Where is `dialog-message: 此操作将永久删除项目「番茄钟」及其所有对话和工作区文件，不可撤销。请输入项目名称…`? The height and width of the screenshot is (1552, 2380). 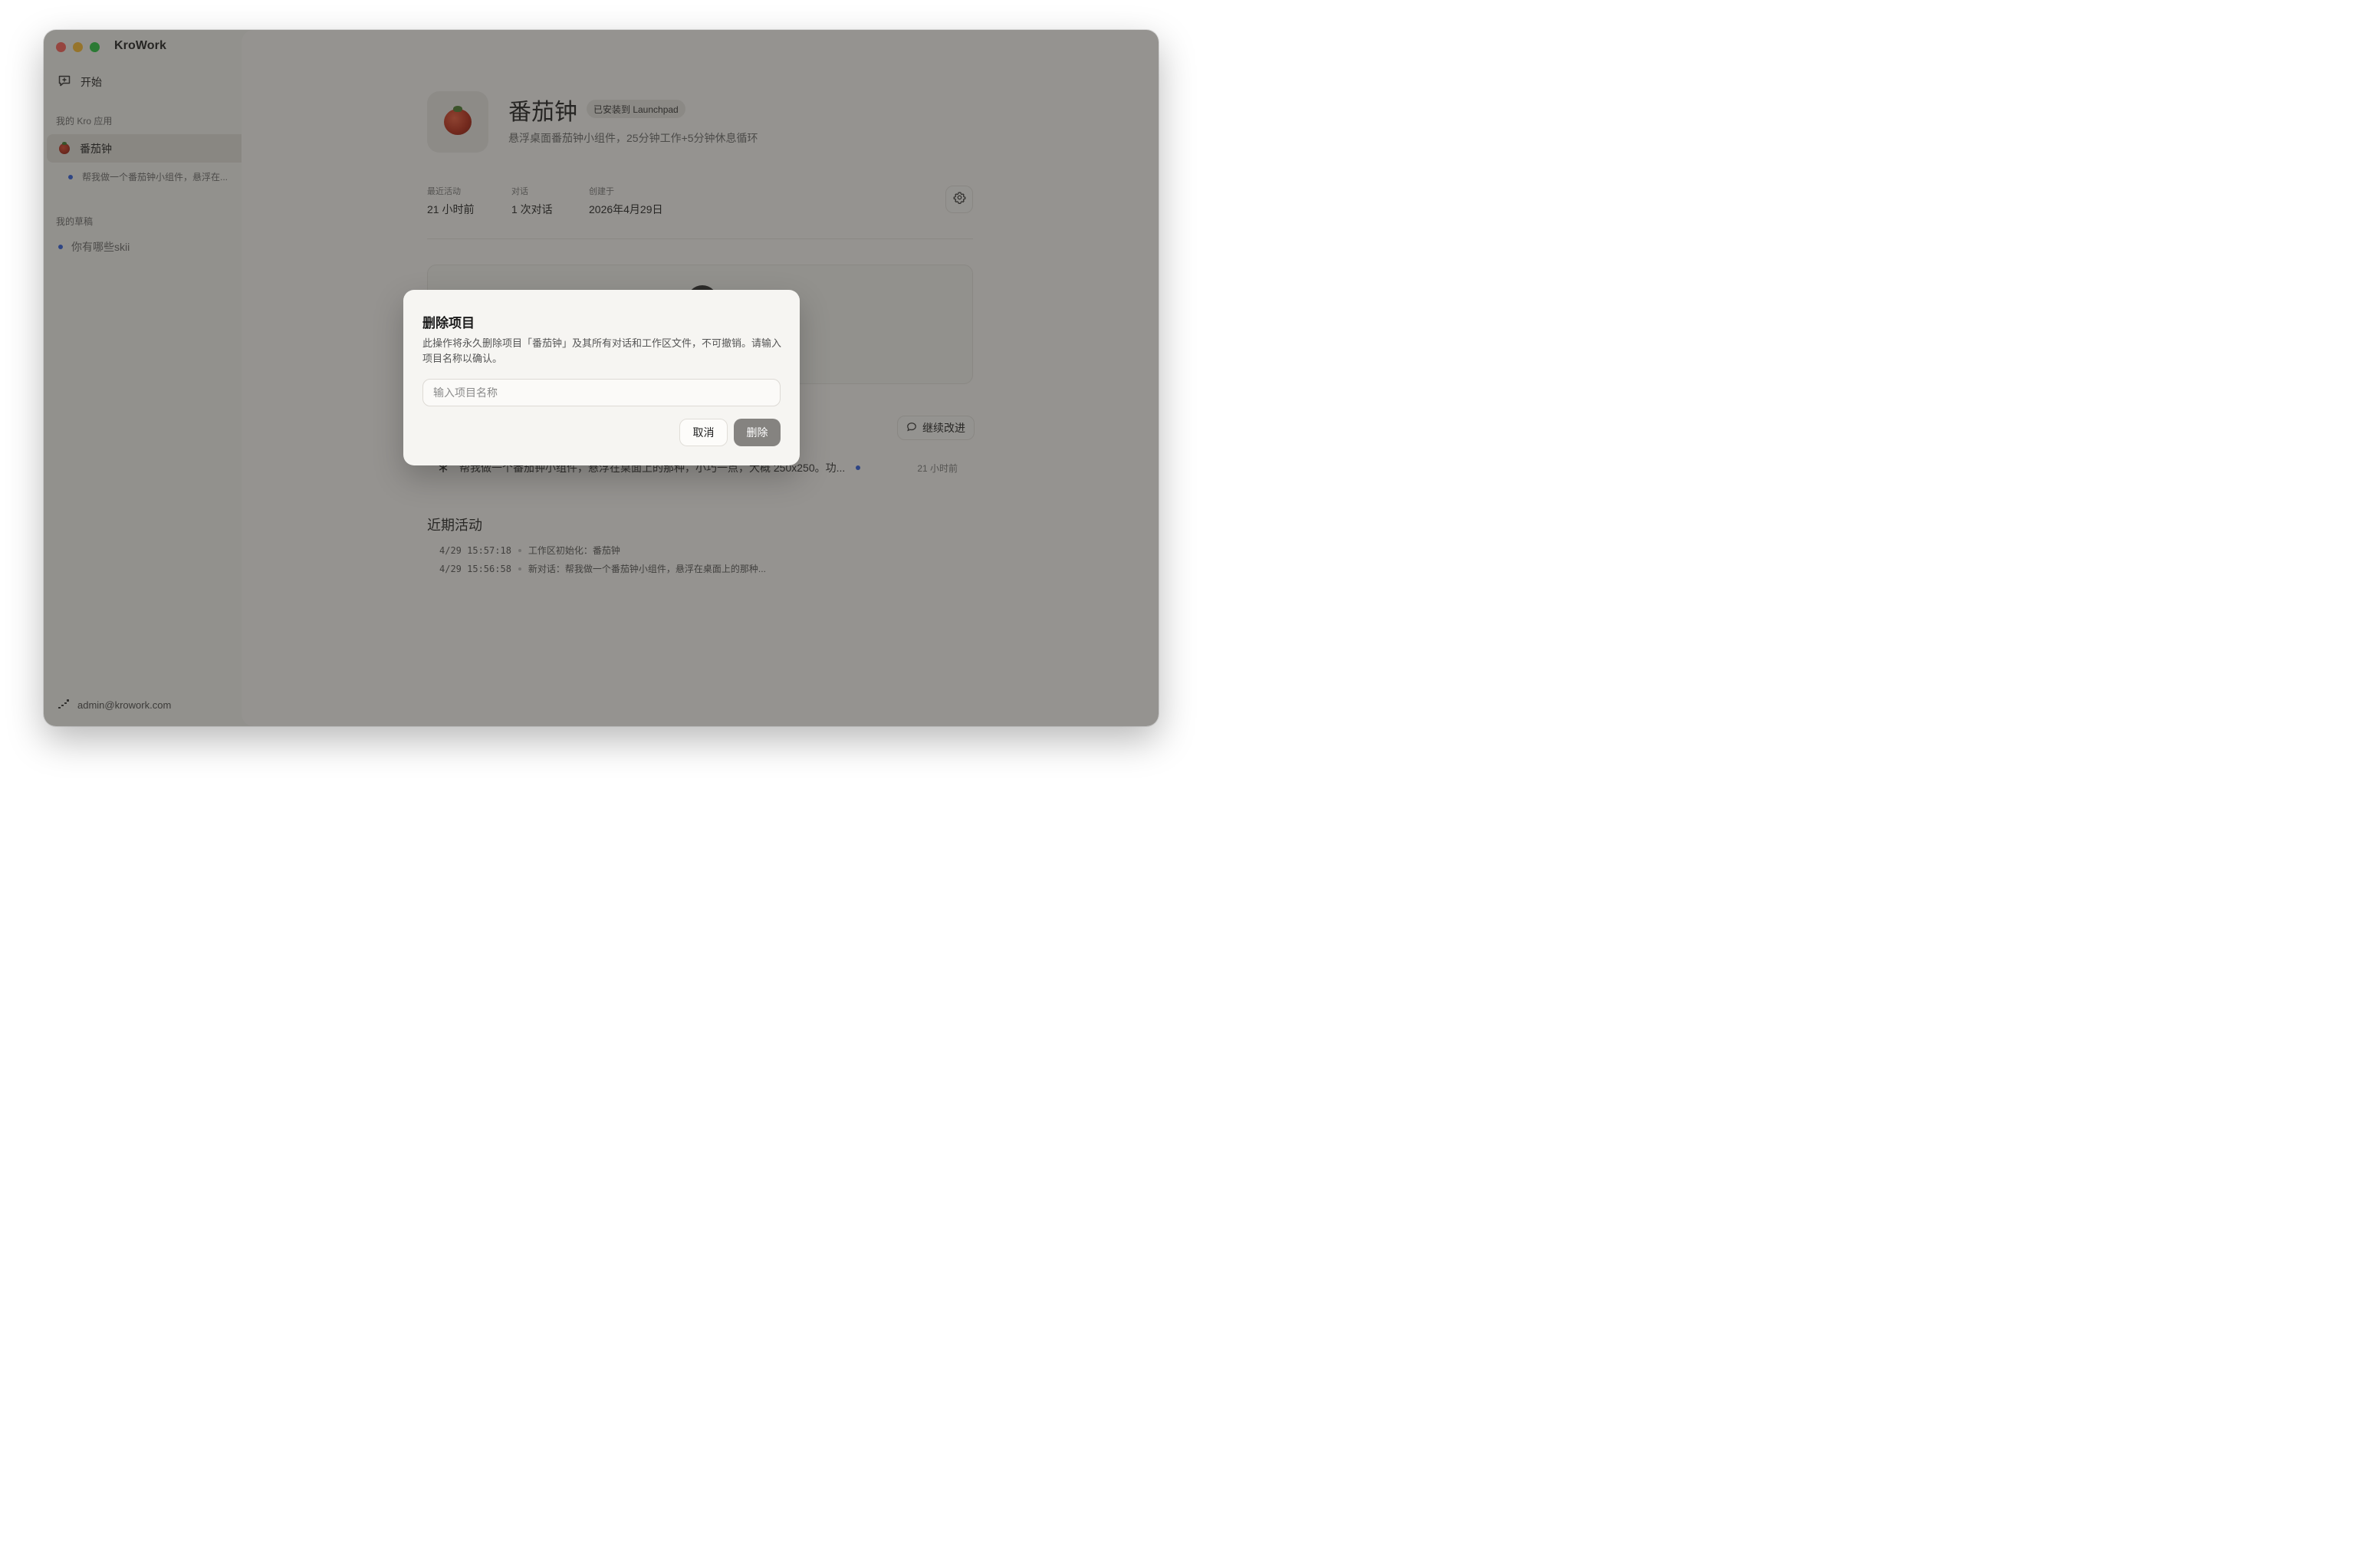 dialog-message: 此操作将永久删除项目「番茄钟」及其所有对话和工作区文件，不可撤销。请输入项目名称… is located at coordinates (602, 350).